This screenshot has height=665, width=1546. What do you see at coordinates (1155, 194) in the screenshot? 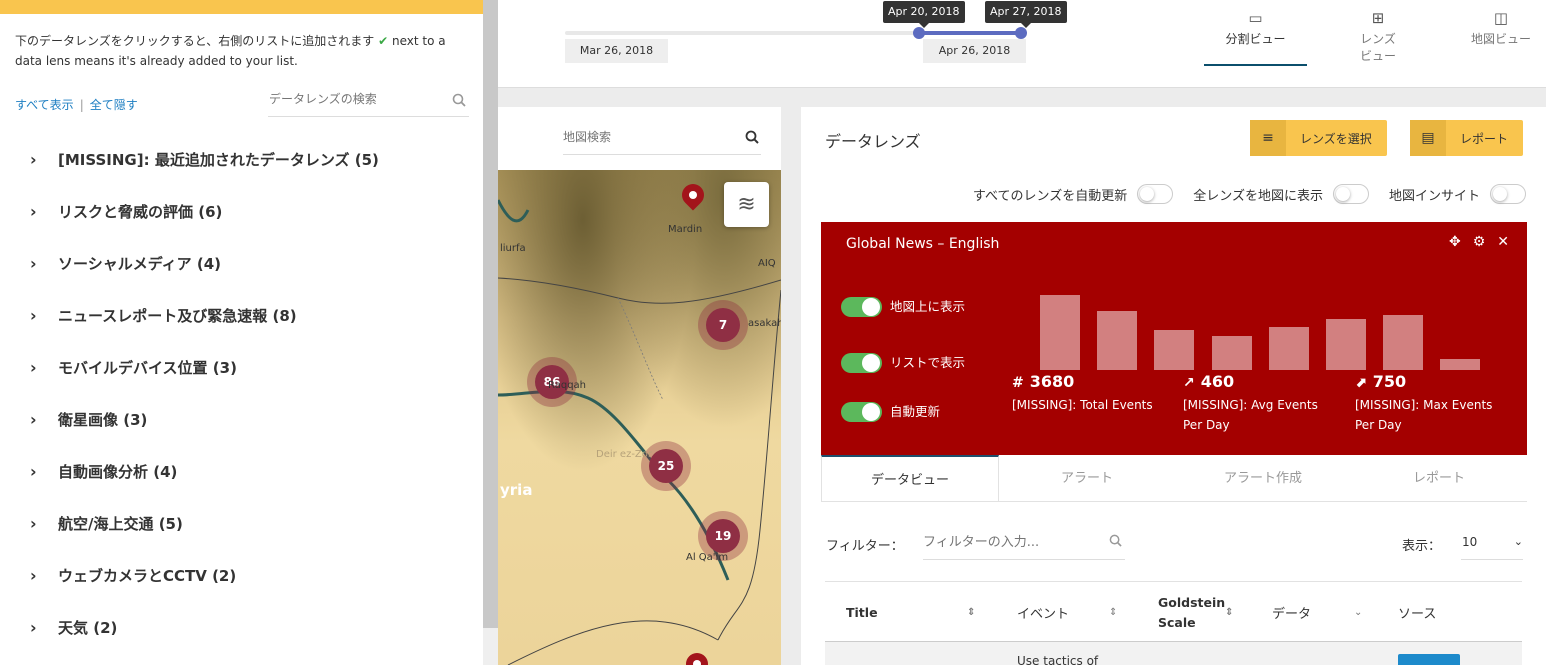
I see `auto-update-all-toggle` at bounding box center [1155, 194].